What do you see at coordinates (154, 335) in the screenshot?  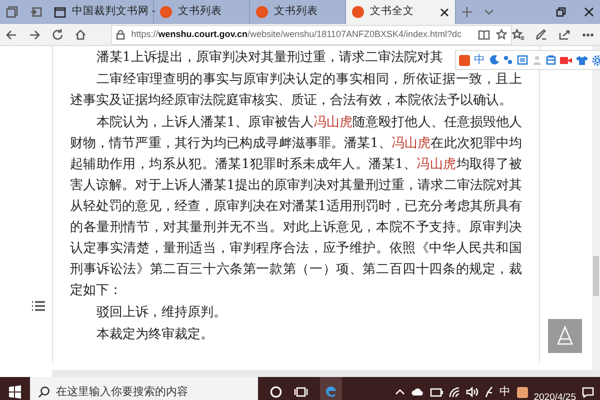 I see `paragraph: 本裁定为终审裁定。` at bounding box center [154, 335].